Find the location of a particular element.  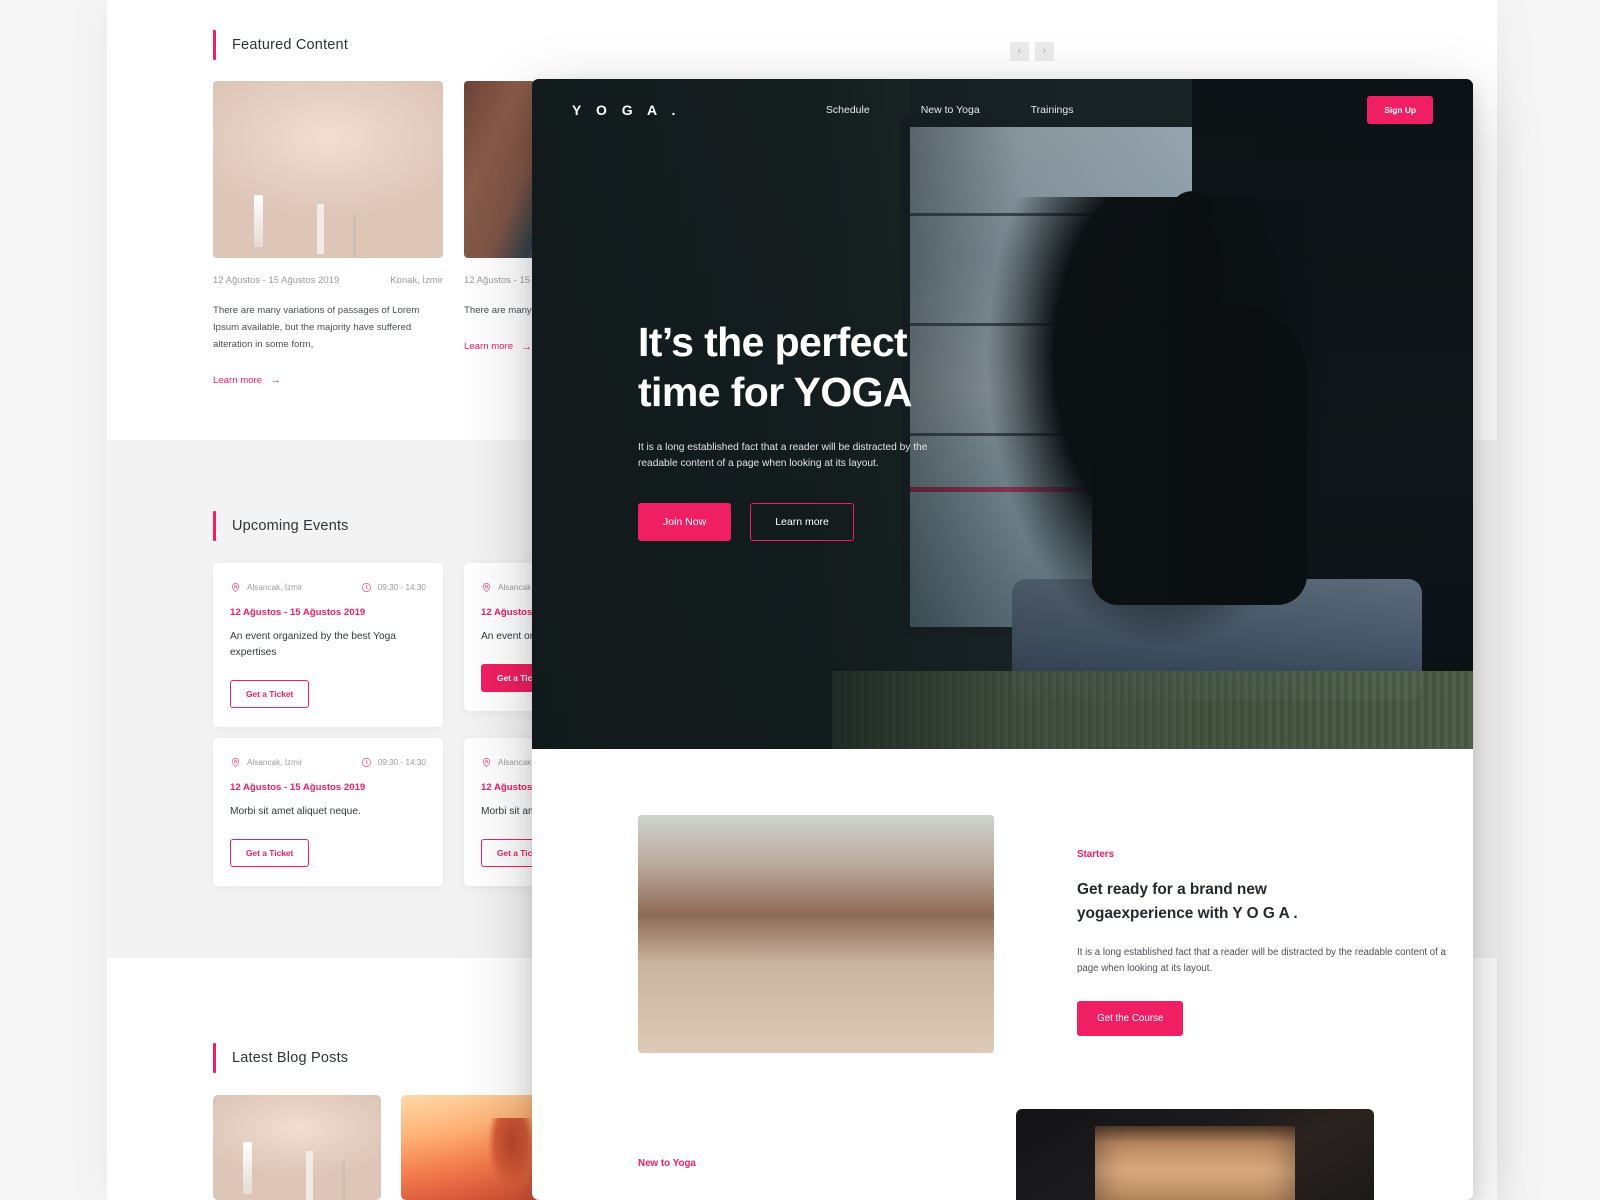

crystals-buddha-image is located at coordinates (328, 169).